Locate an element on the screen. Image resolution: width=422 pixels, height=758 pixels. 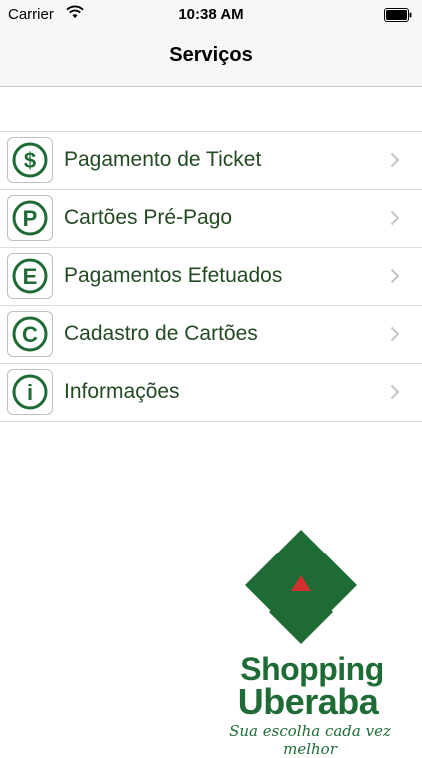
dollar-icon: $ is located at coordinates (30, 160).